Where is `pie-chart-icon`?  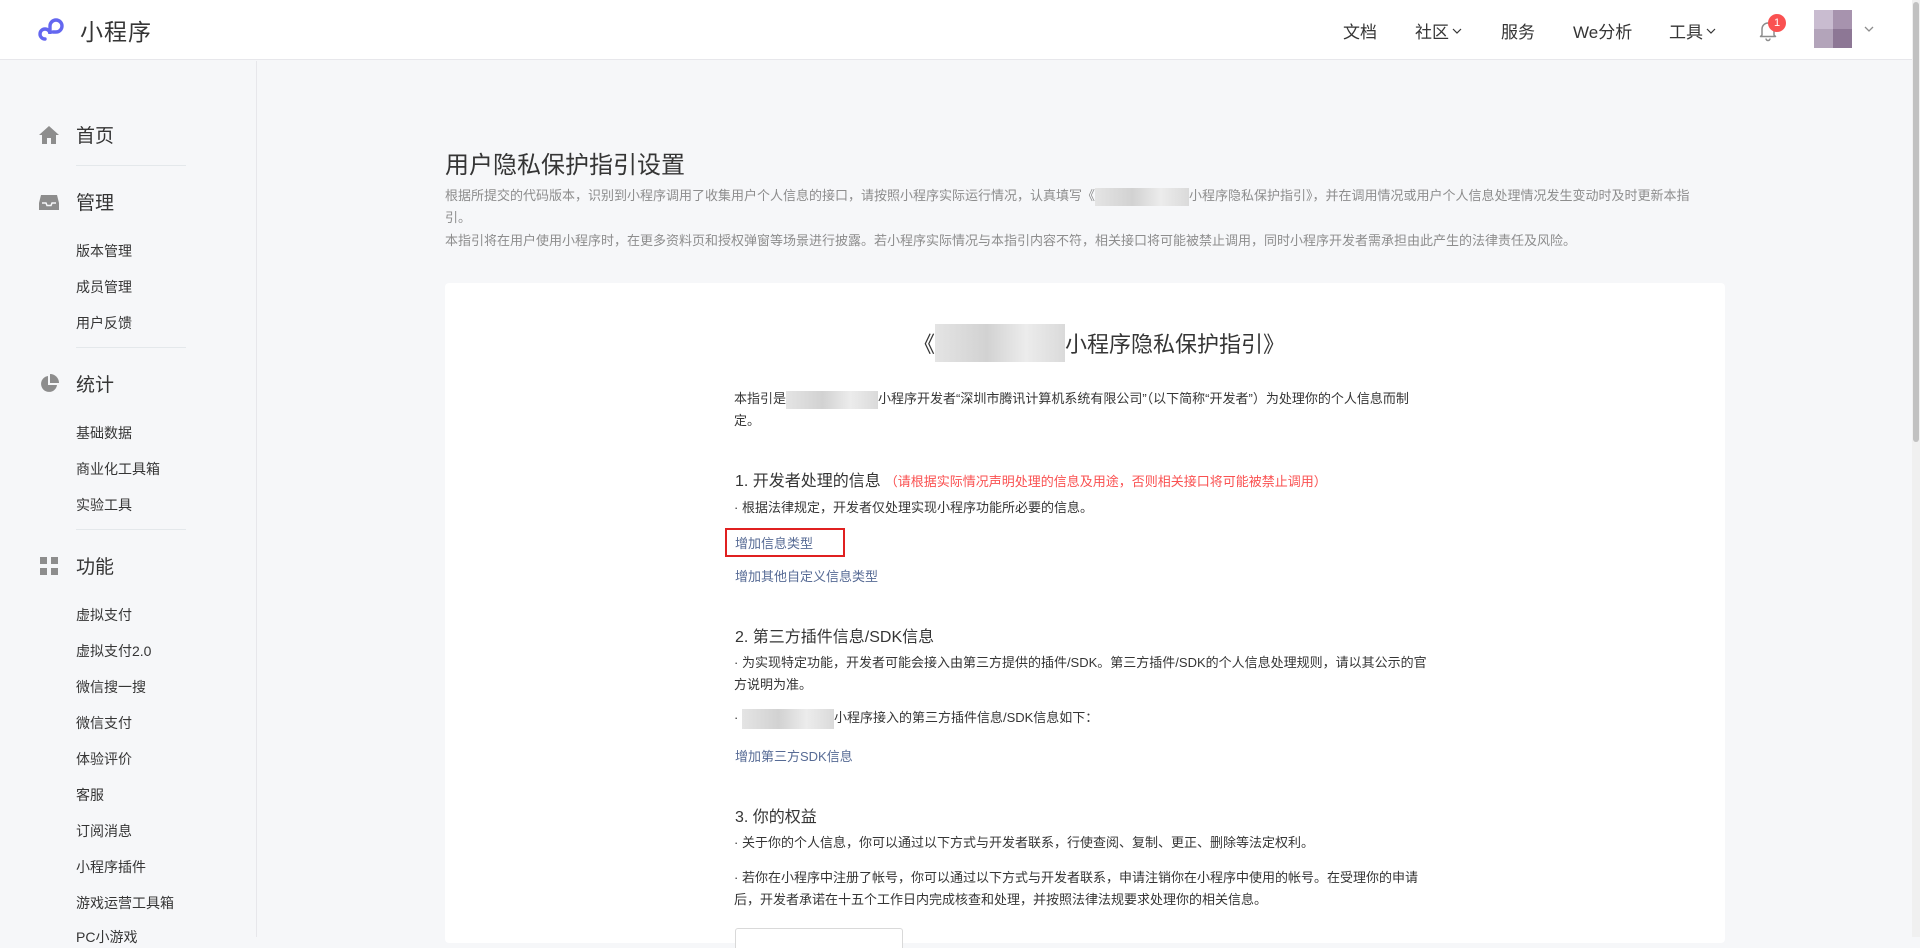 pie-chart-icon is located at coordinates (50, 382).